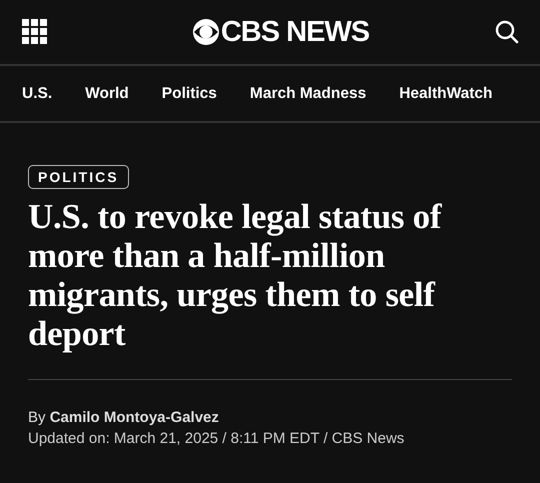 The image size is (540, 483). What do you see at coordinates (506, 32) in the screenshot?
I see `search-icon` at bounding box center [506, 32].